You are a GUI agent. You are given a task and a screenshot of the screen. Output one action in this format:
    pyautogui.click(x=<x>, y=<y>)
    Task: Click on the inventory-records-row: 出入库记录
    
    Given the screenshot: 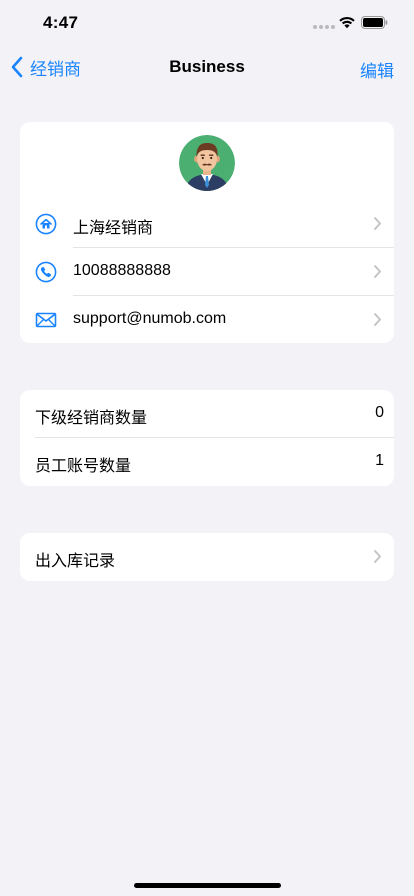 What is the action you would take?
    pyautogui.click(x=207, y=557)
    